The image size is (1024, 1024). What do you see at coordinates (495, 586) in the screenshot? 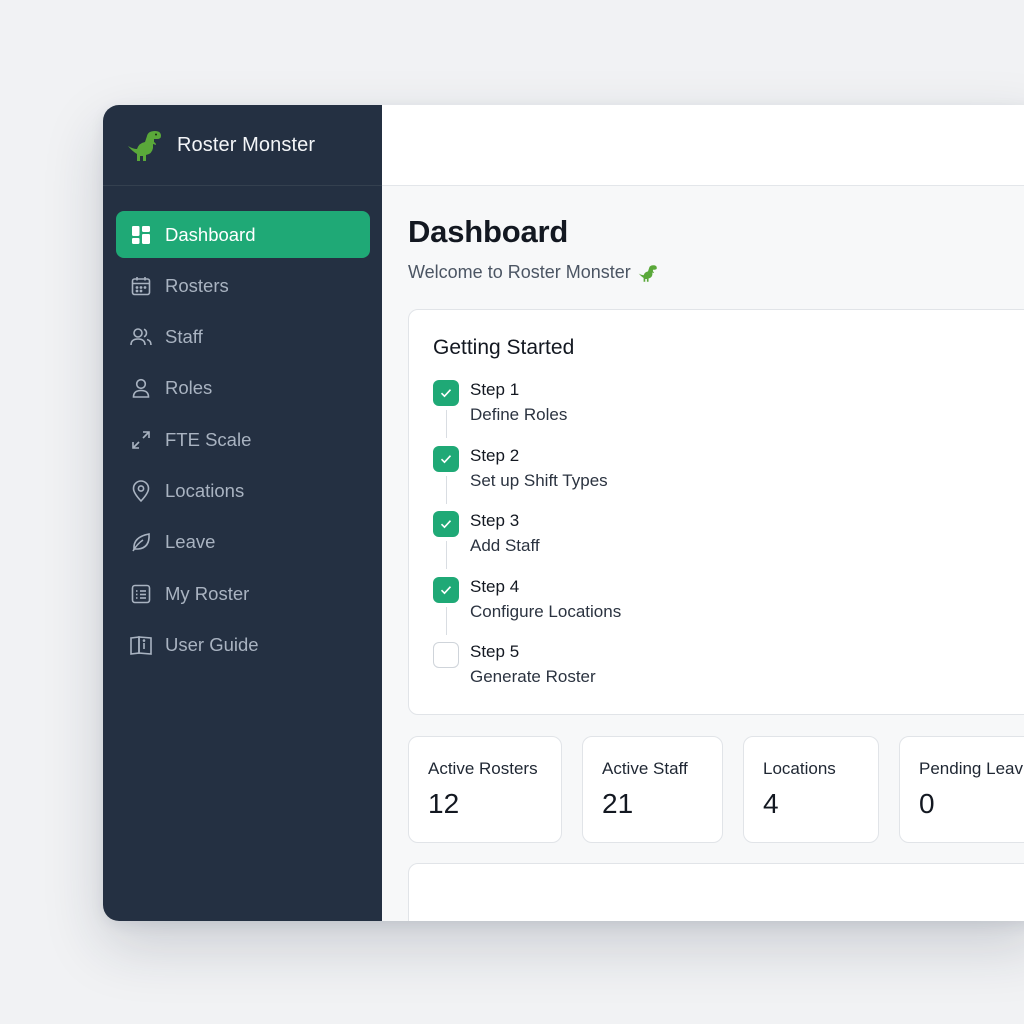
I see `step-label: Step 4` at bounding box center [495, 586].